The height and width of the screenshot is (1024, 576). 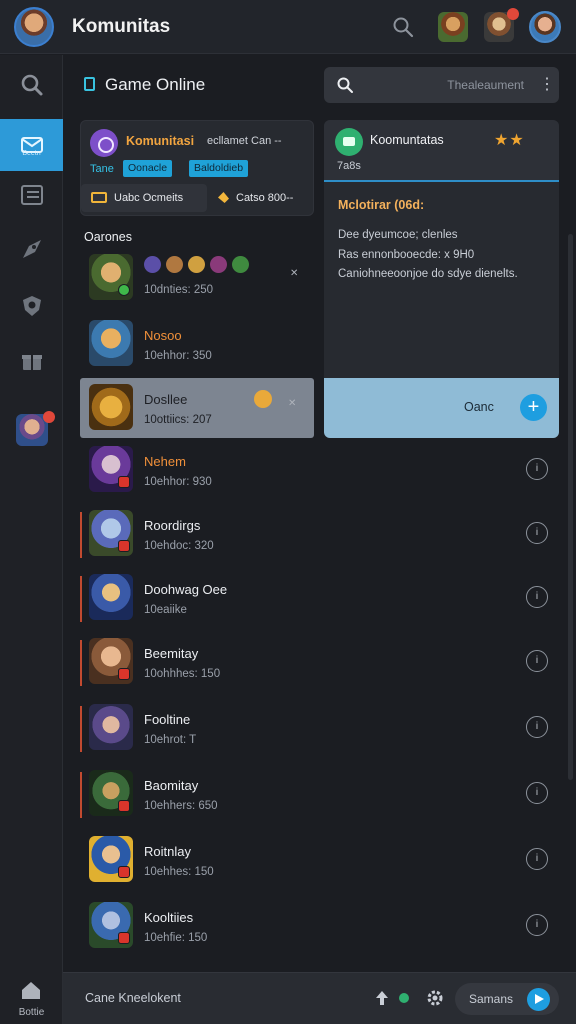 What do you see at coordinates (133, 998) in the screenshot?
I see `bottom-status-text: Cane Kneelokent` at bounding box center [133, 998].